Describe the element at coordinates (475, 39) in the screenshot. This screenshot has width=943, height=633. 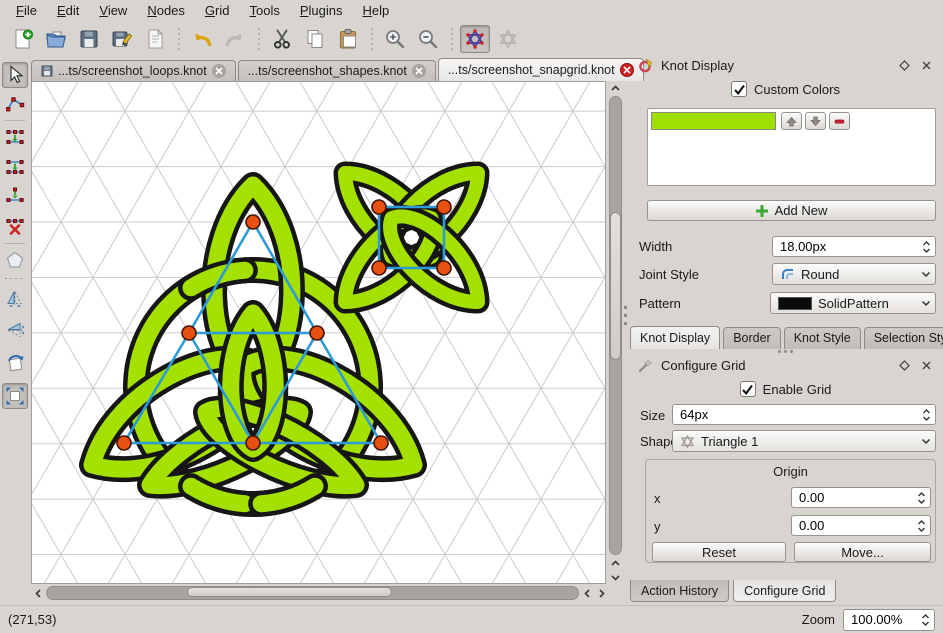
I see `snap-grid-toggle` at that location.